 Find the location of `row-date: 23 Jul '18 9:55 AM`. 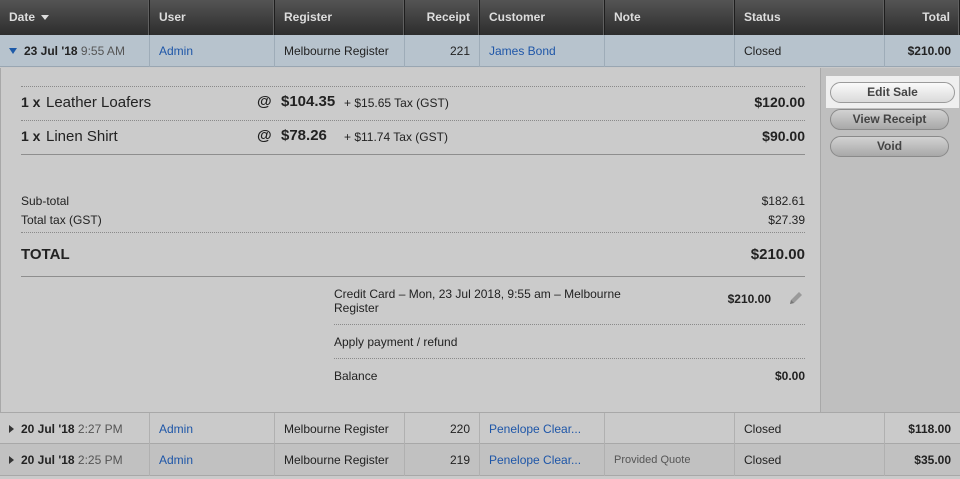

row-date: 23 Jul '18 9:55 AM is located at coordinates (75, 51).